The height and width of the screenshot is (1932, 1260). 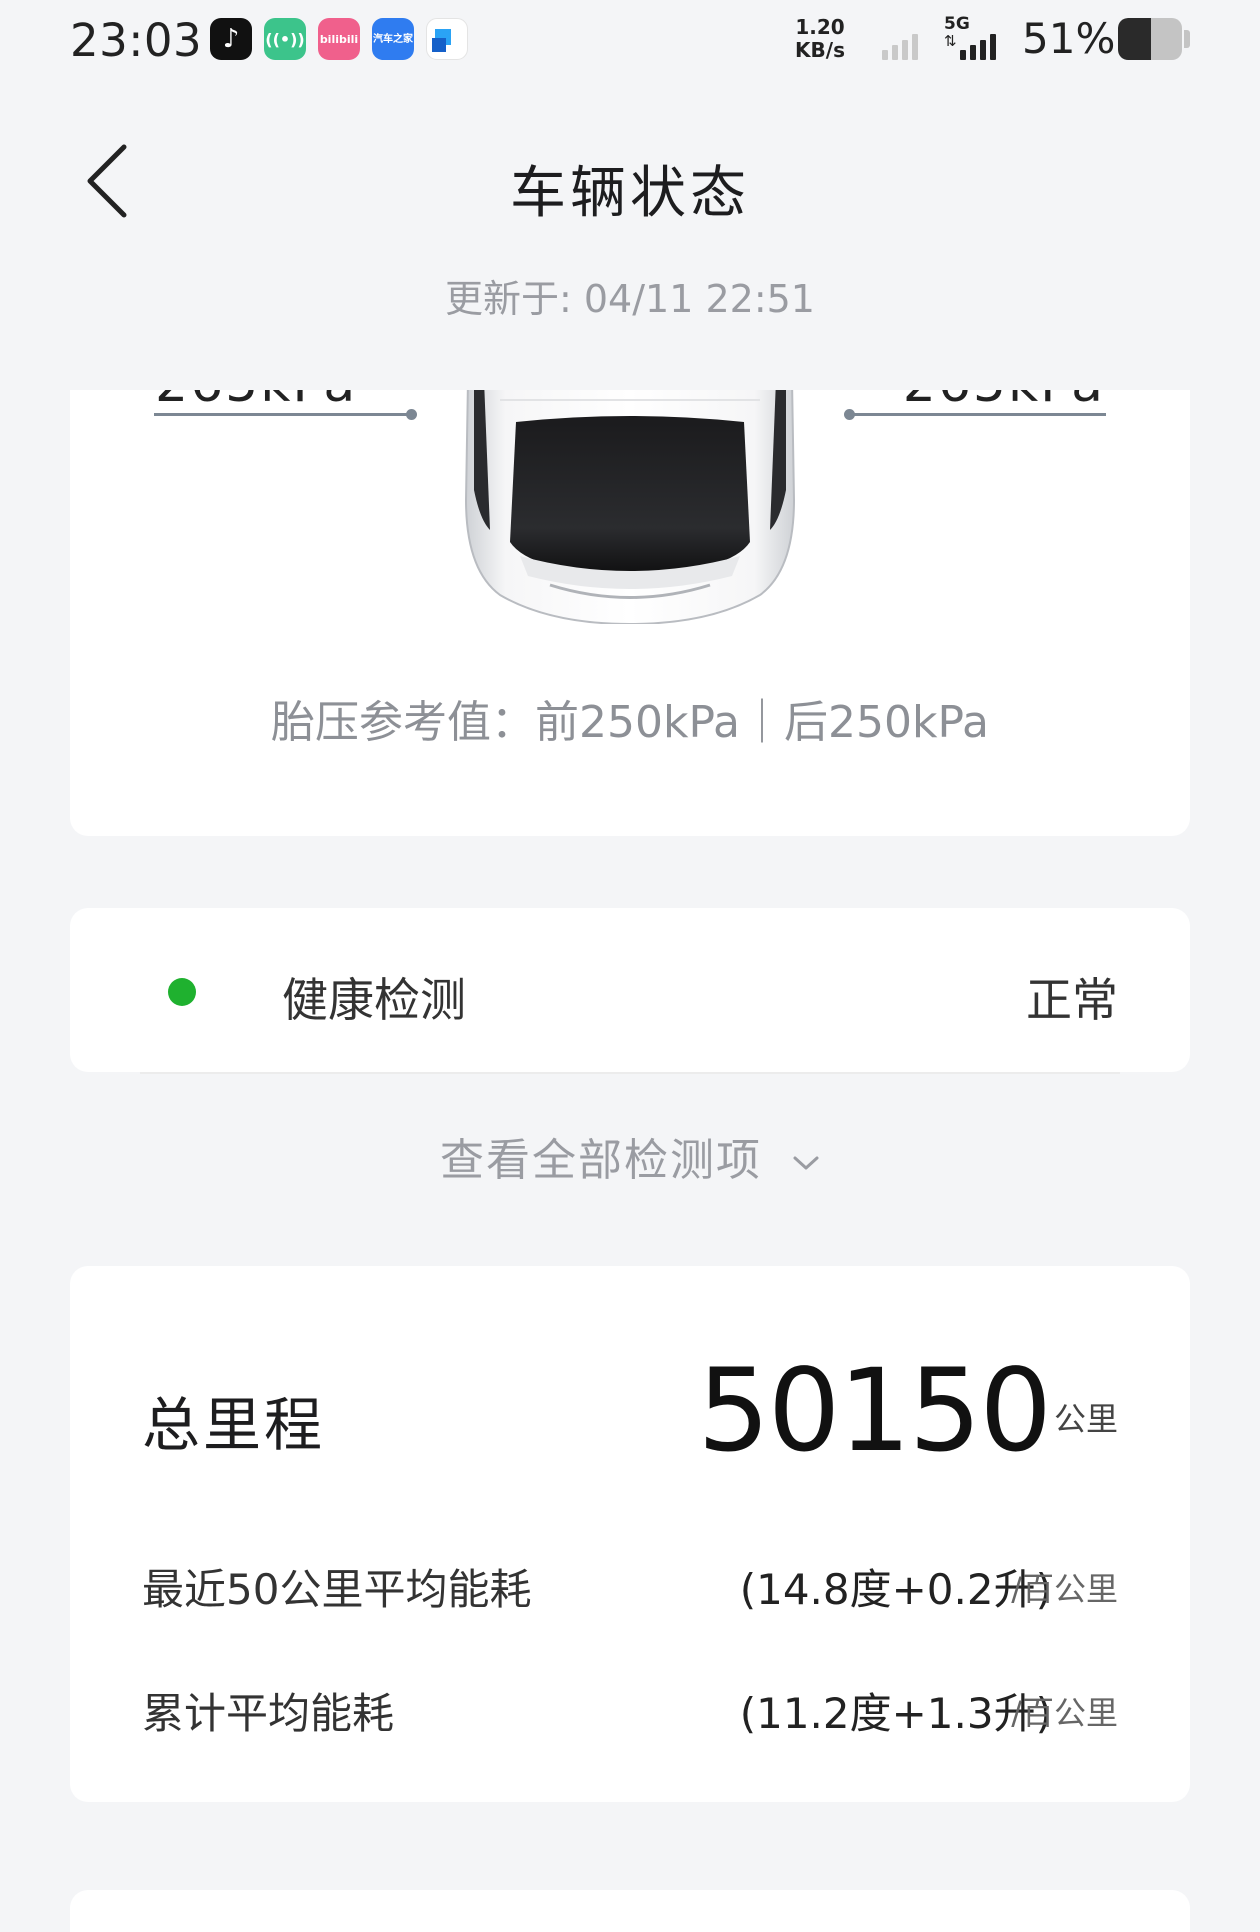 What do you see at coordinates (1064, 1589) in the screenshot?
I see `recent-consumption-unit: /百公里` at bounding box center [1064, 1589].